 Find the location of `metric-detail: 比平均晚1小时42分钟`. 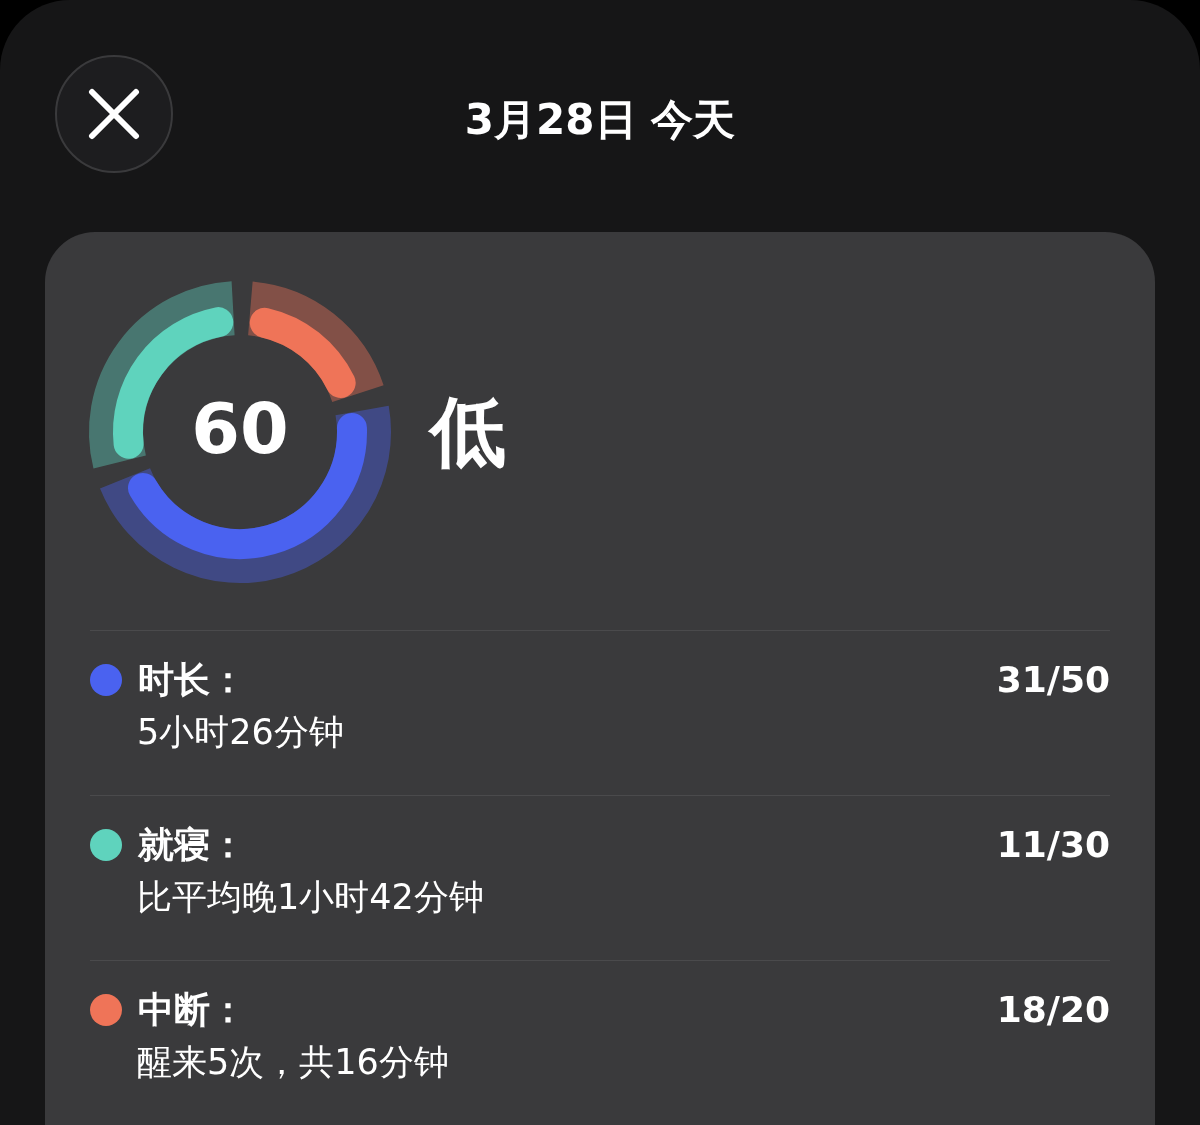

metric-detail: 比平均晚1小时42分钟 is located at coordinates (310, 897).